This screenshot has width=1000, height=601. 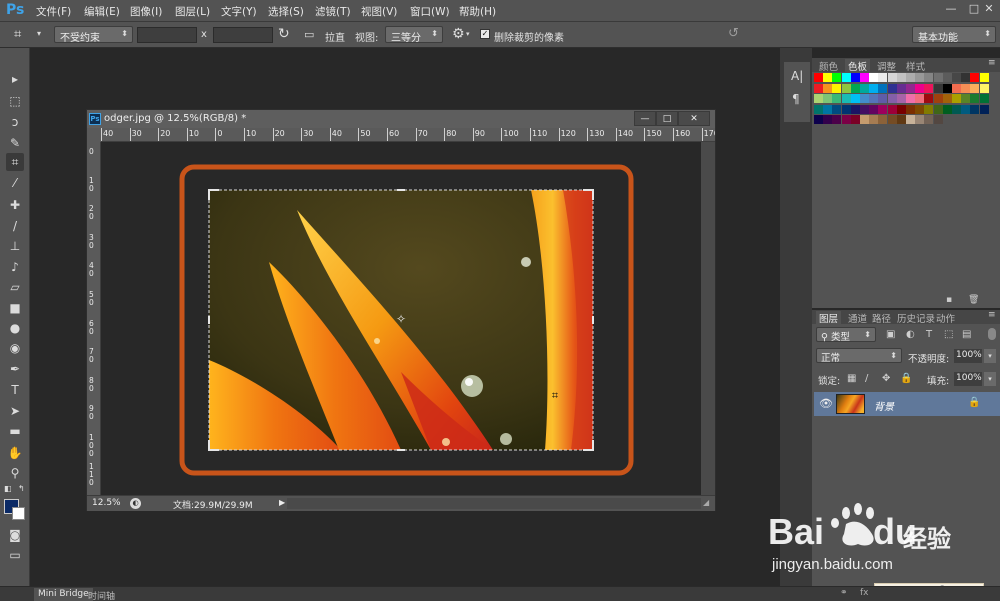 What do you see at coordinates (907, 404) in the screenshot?
I see `layer-row: 👁 背景 🔒` at bounding box center [907, 404].